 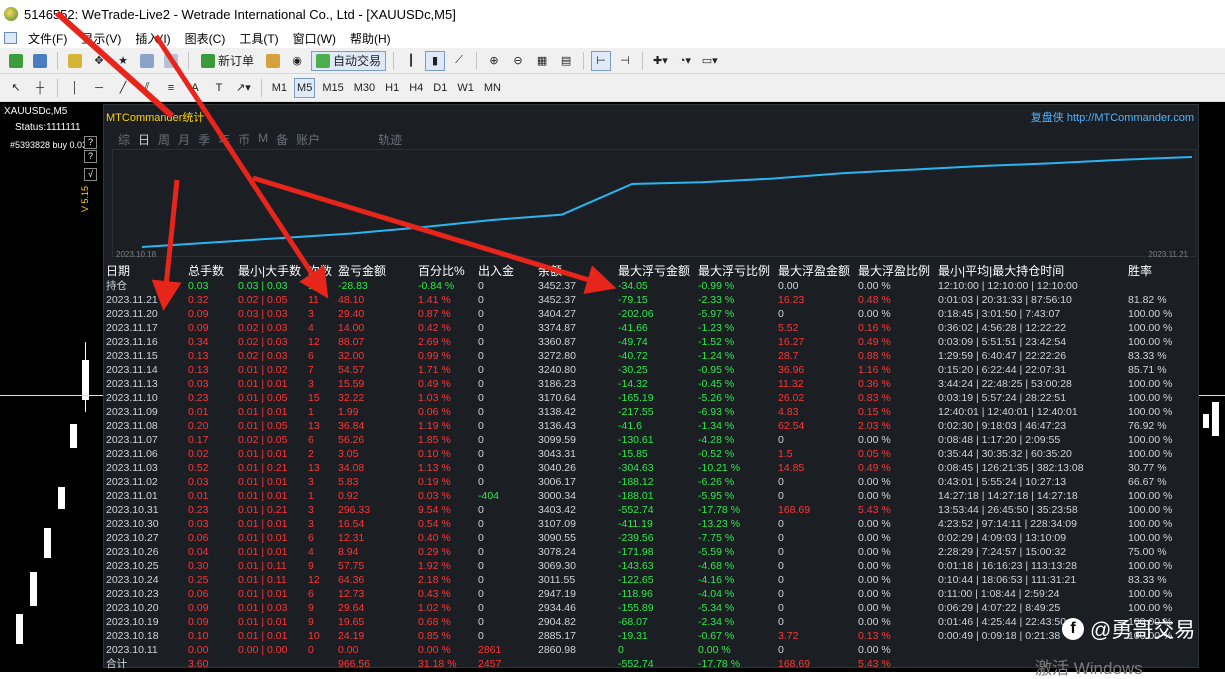 I want to click on text-icon: A, so click(x=195, y=88).